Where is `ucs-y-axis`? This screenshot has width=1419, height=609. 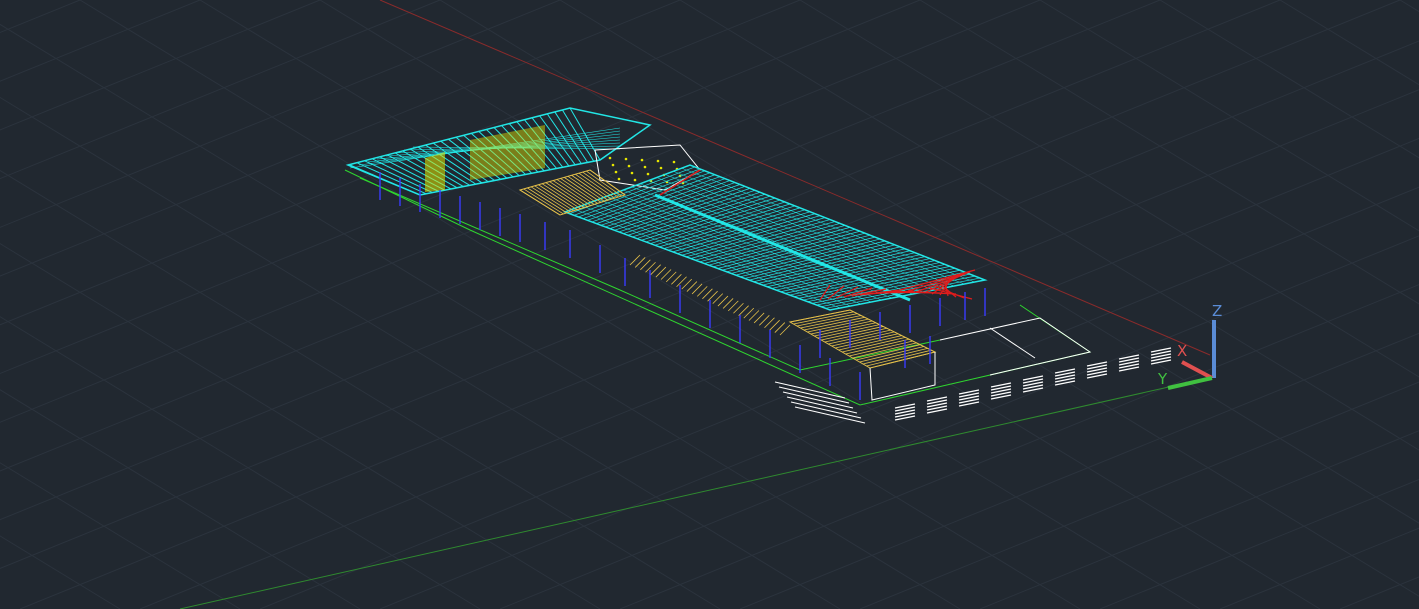 ucs-y-axis is located at coordinates (1190, 383).